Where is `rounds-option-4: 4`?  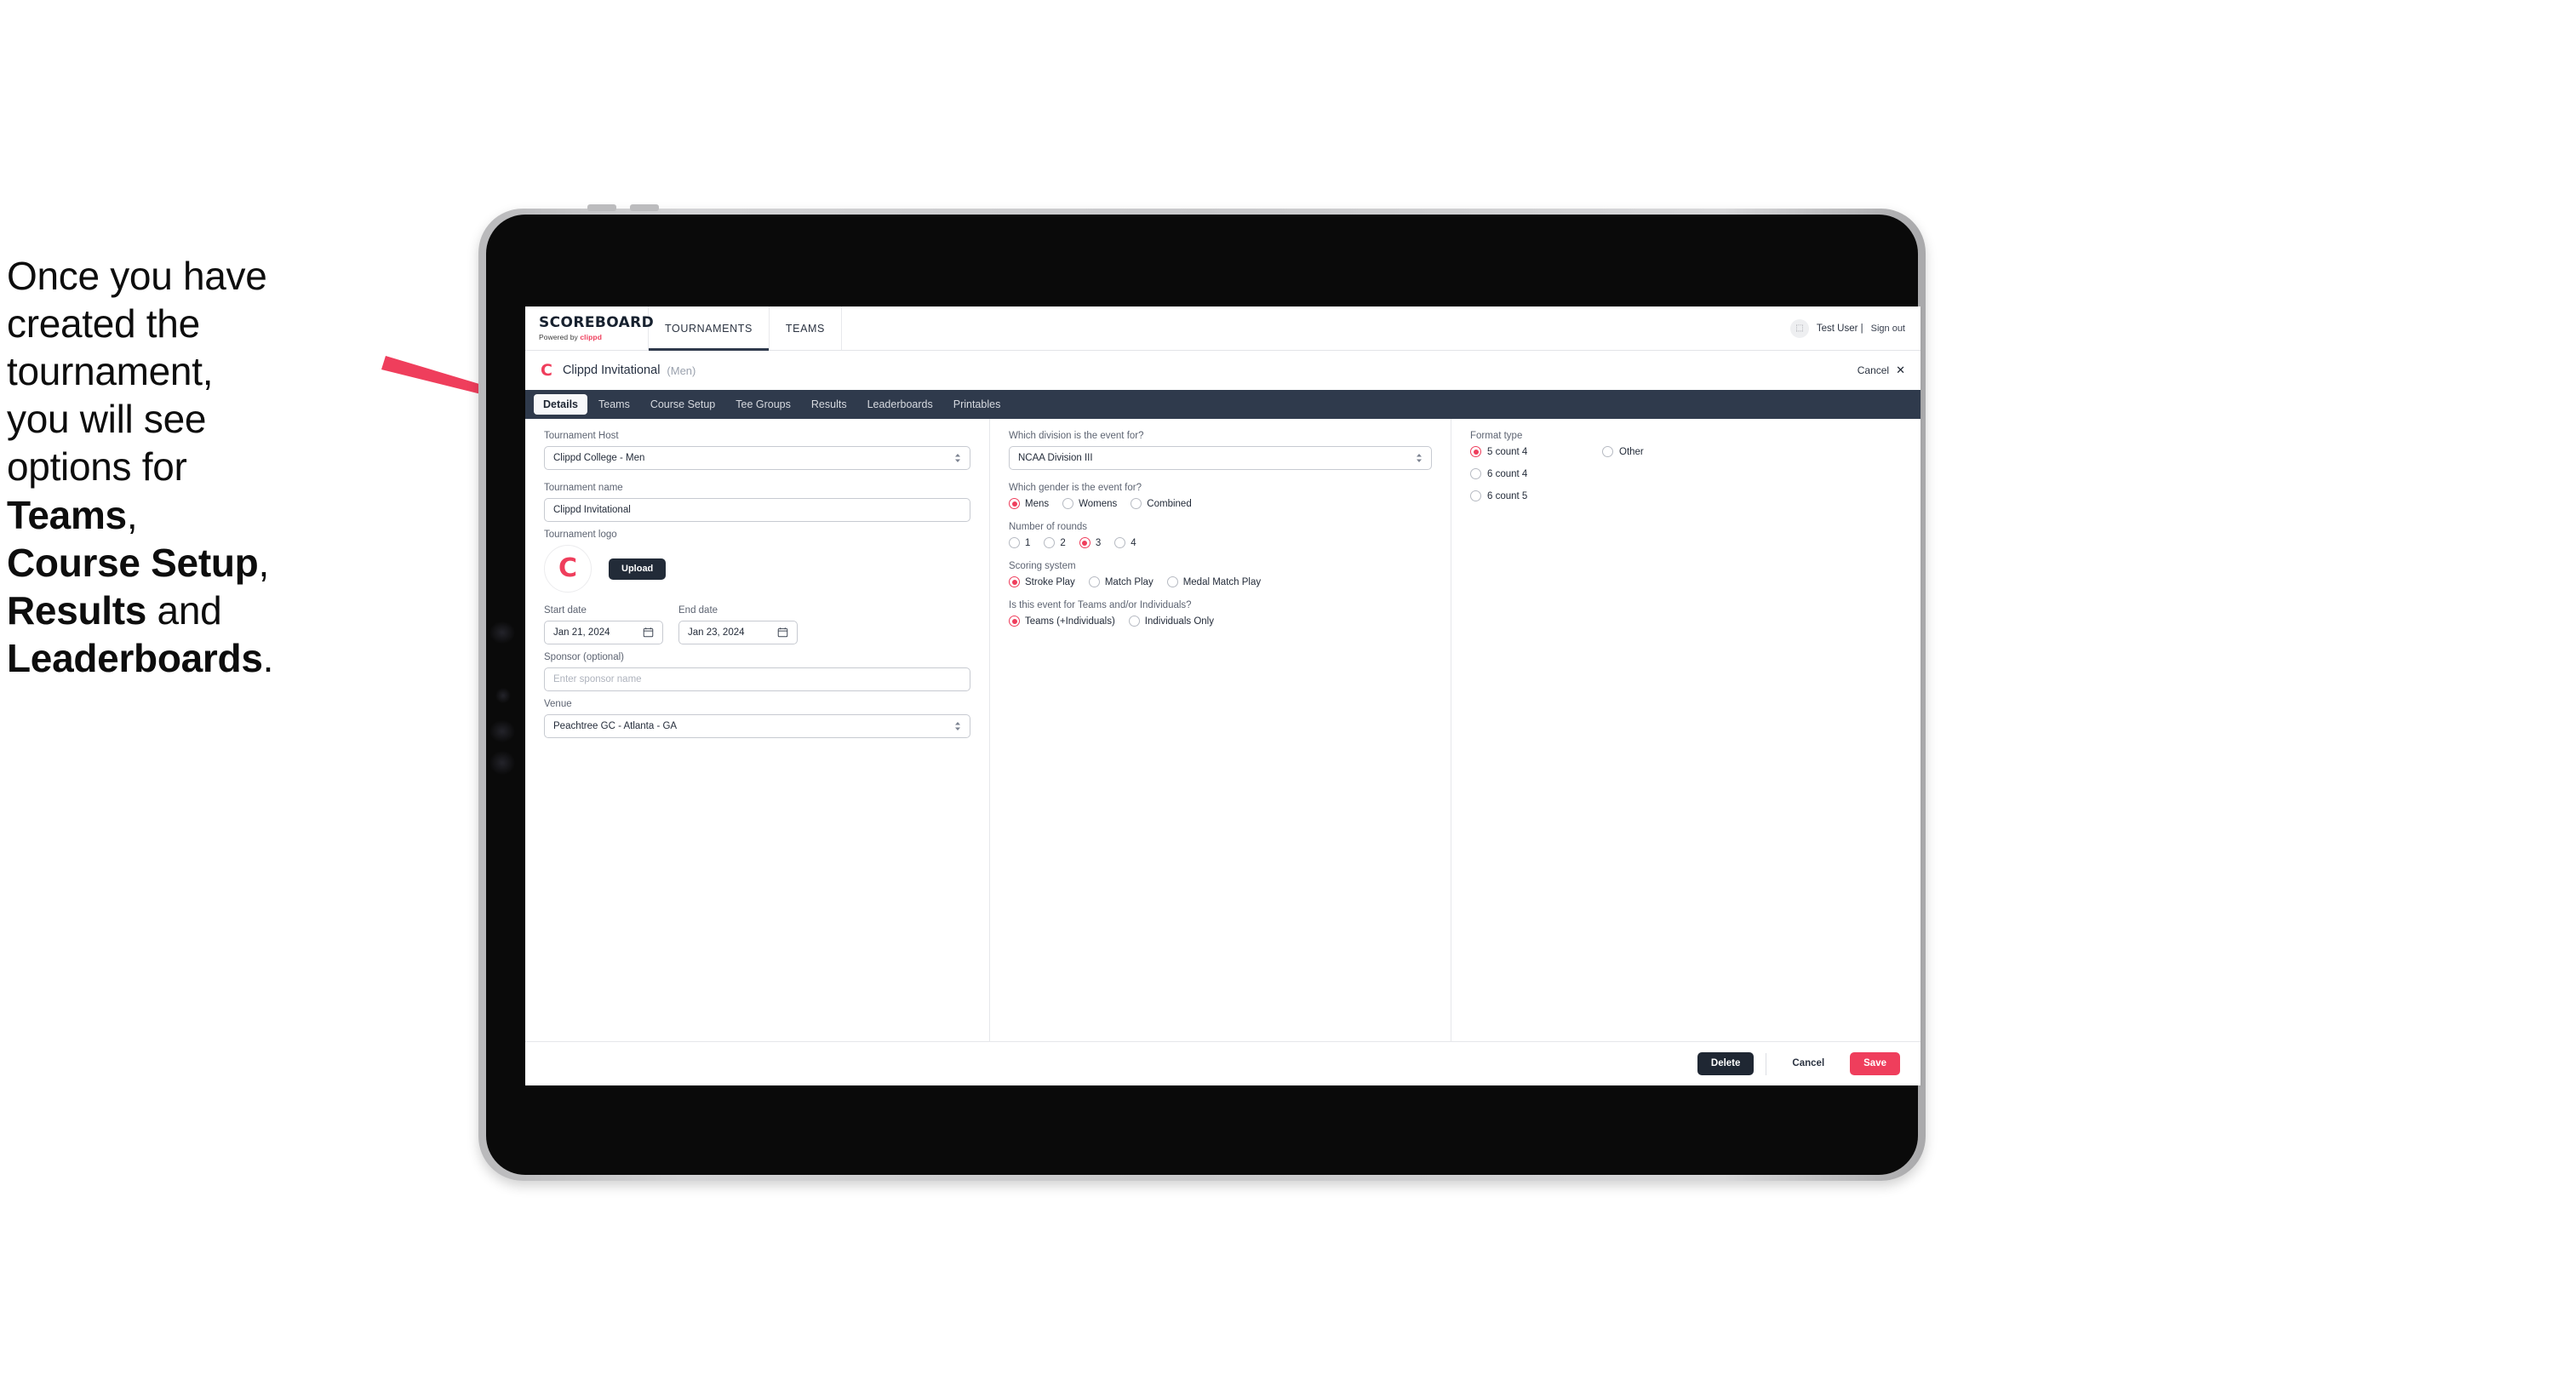 rounds-option-4: 4 is located at coordinates (1125, 542).